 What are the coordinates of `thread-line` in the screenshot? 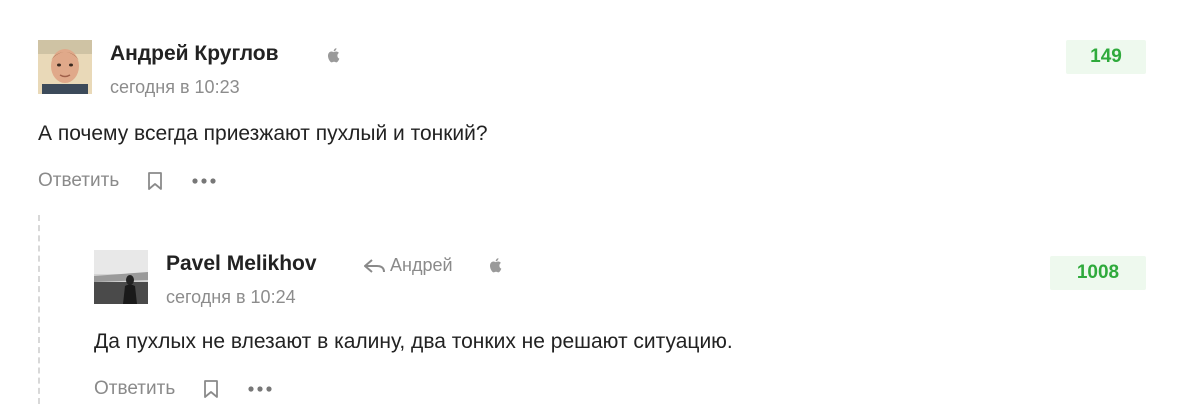 It's located at (39, 309).